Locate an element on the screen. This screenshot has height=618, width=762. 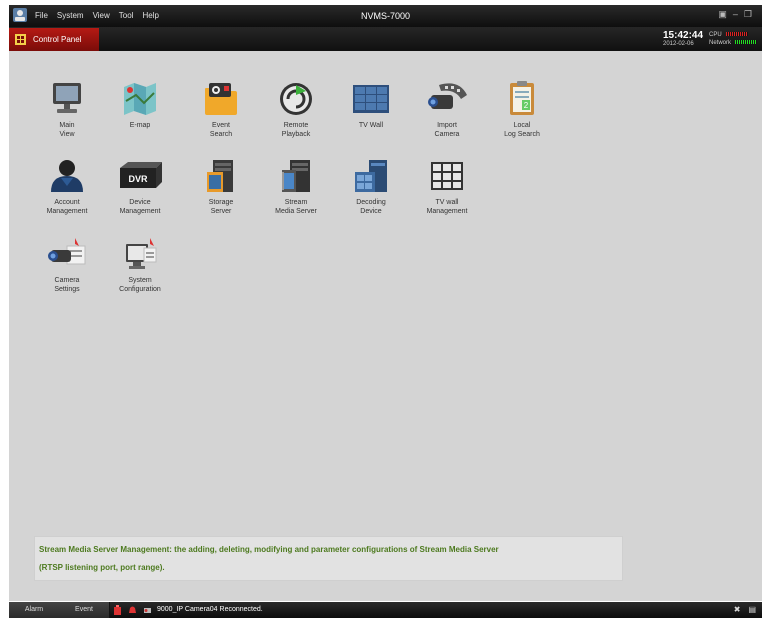
decoder-icon is located at coordinates (371, 176).